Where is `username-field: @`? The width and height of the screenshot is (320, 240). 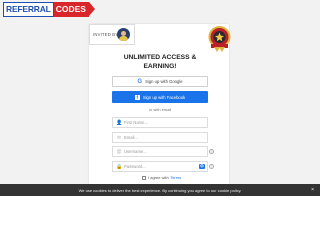 username-field: @ is located at coordinates (160, 151).